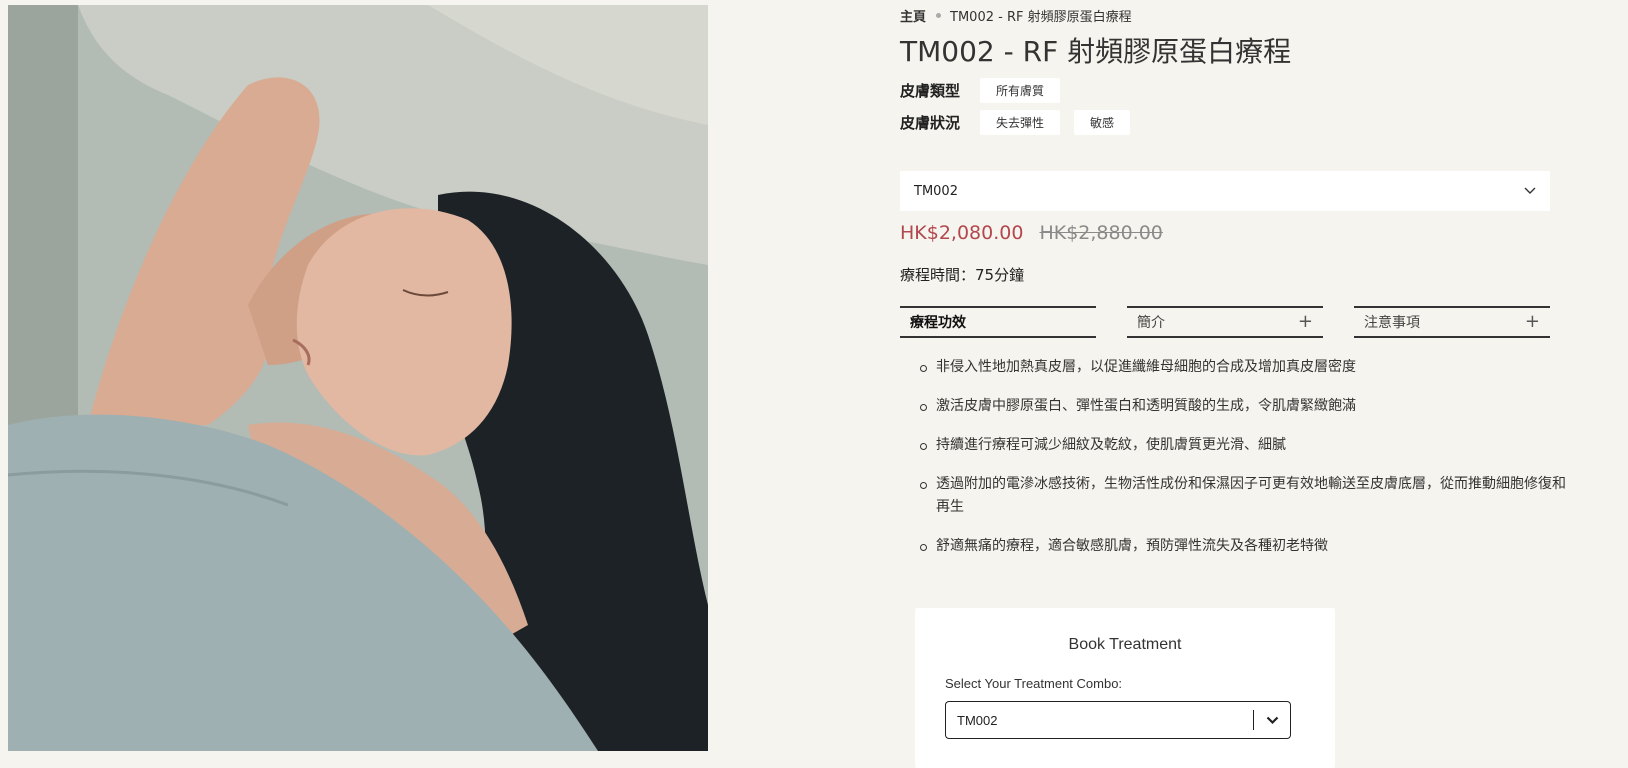 This screenshot has height=768, width=1628. What do you see at coordinates (938, 323) in the screenshot?
I see `tab-label: 療程功效` at bounding box center [938, 323].